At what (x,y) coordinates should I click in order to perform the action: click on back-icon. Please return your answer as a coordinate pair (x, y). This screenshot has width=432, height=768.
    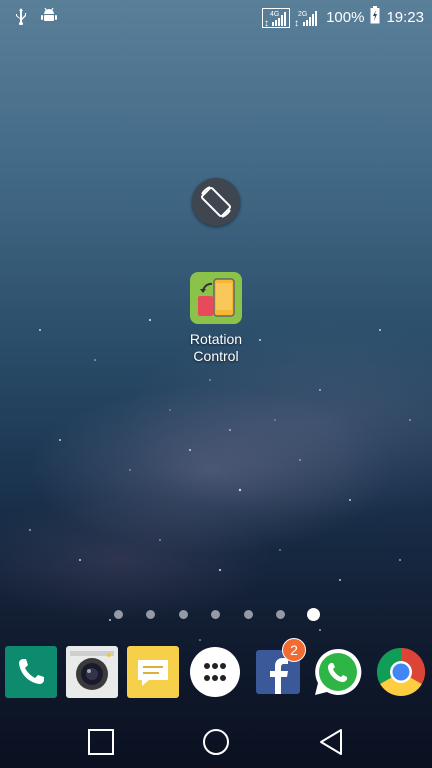
    Looking at the image, I should click on (331, 742).